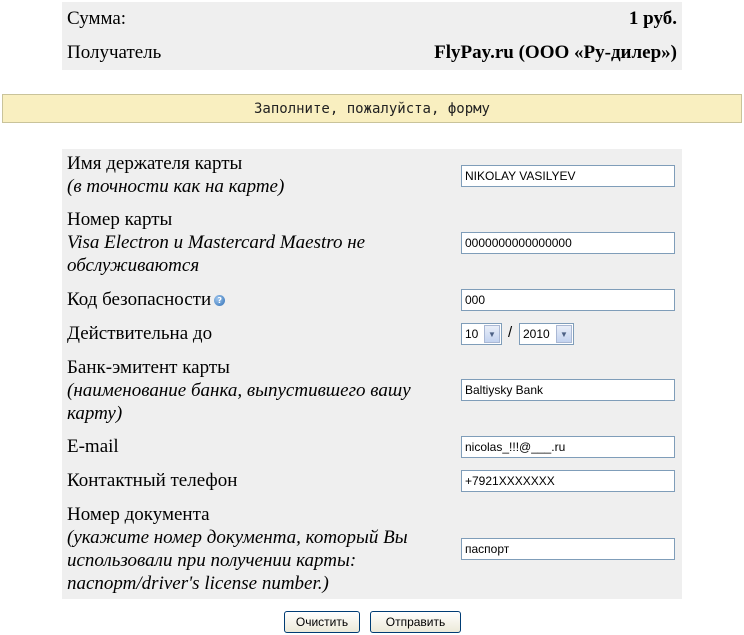  I want to click on document-hint-1: (укажите номер документа, который Вы, so click(237, 537).